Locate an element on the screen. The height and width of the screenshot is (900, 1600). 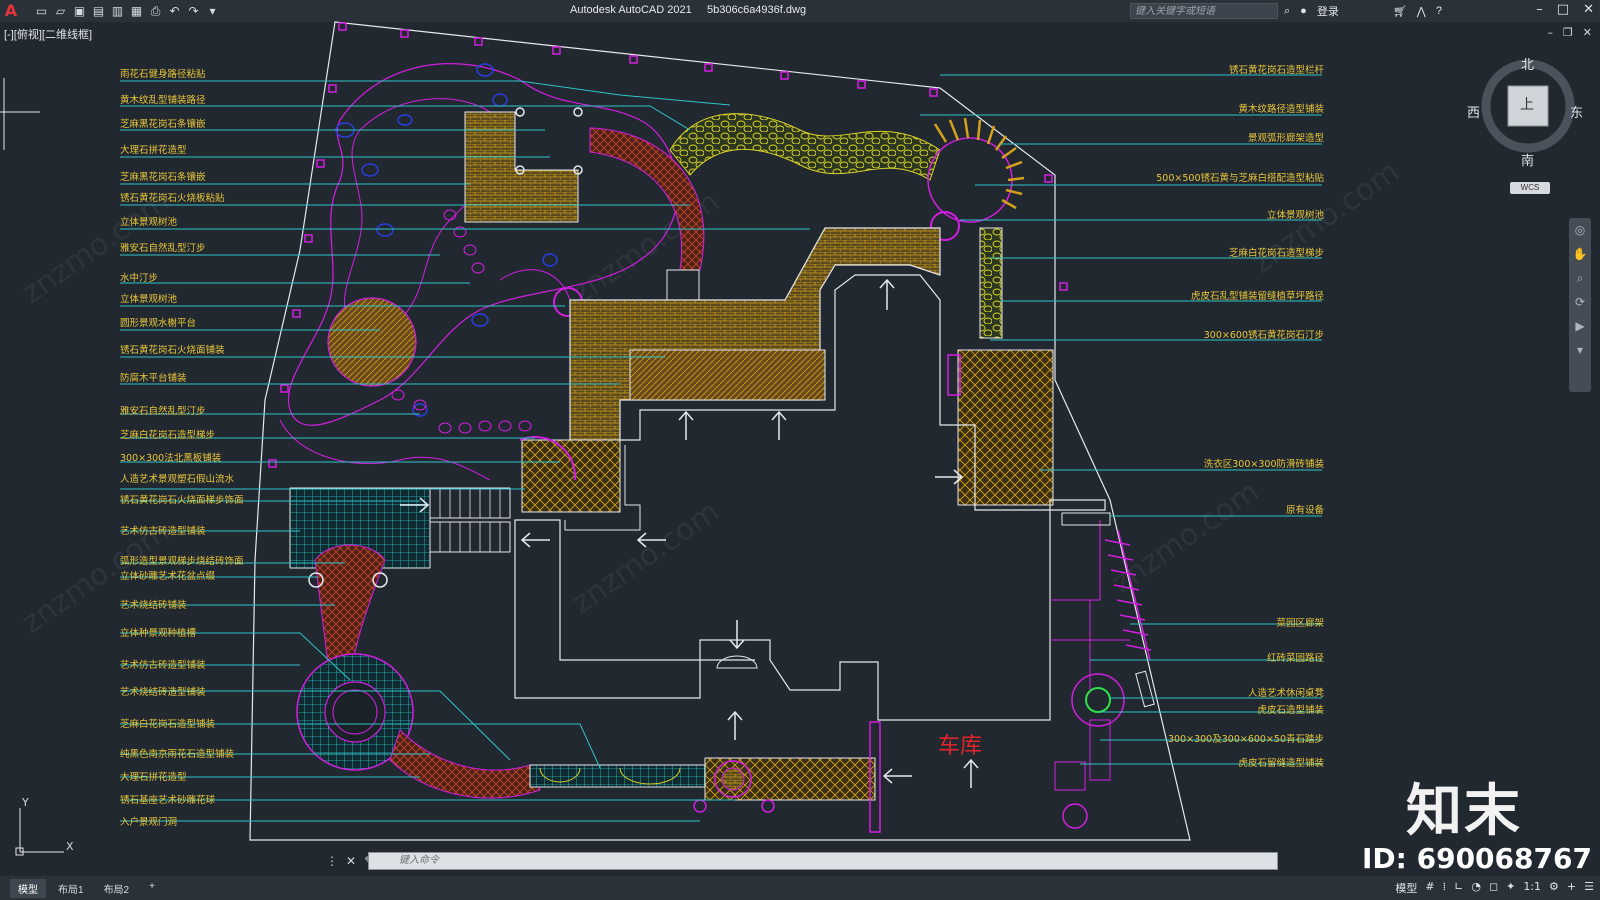
navigation-bar: ◎ ✋ ⌕ ⟳ ▶ ▾ is located at coordinates (1580, 305).